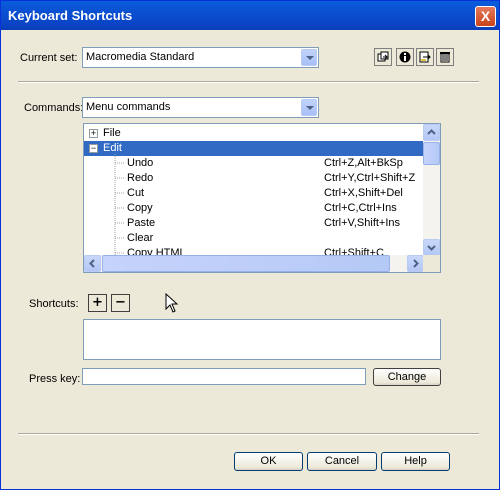  Describe the element at coordinates (200, 107) in the screenshot. I see `commands-select: Menu commands` at that location.